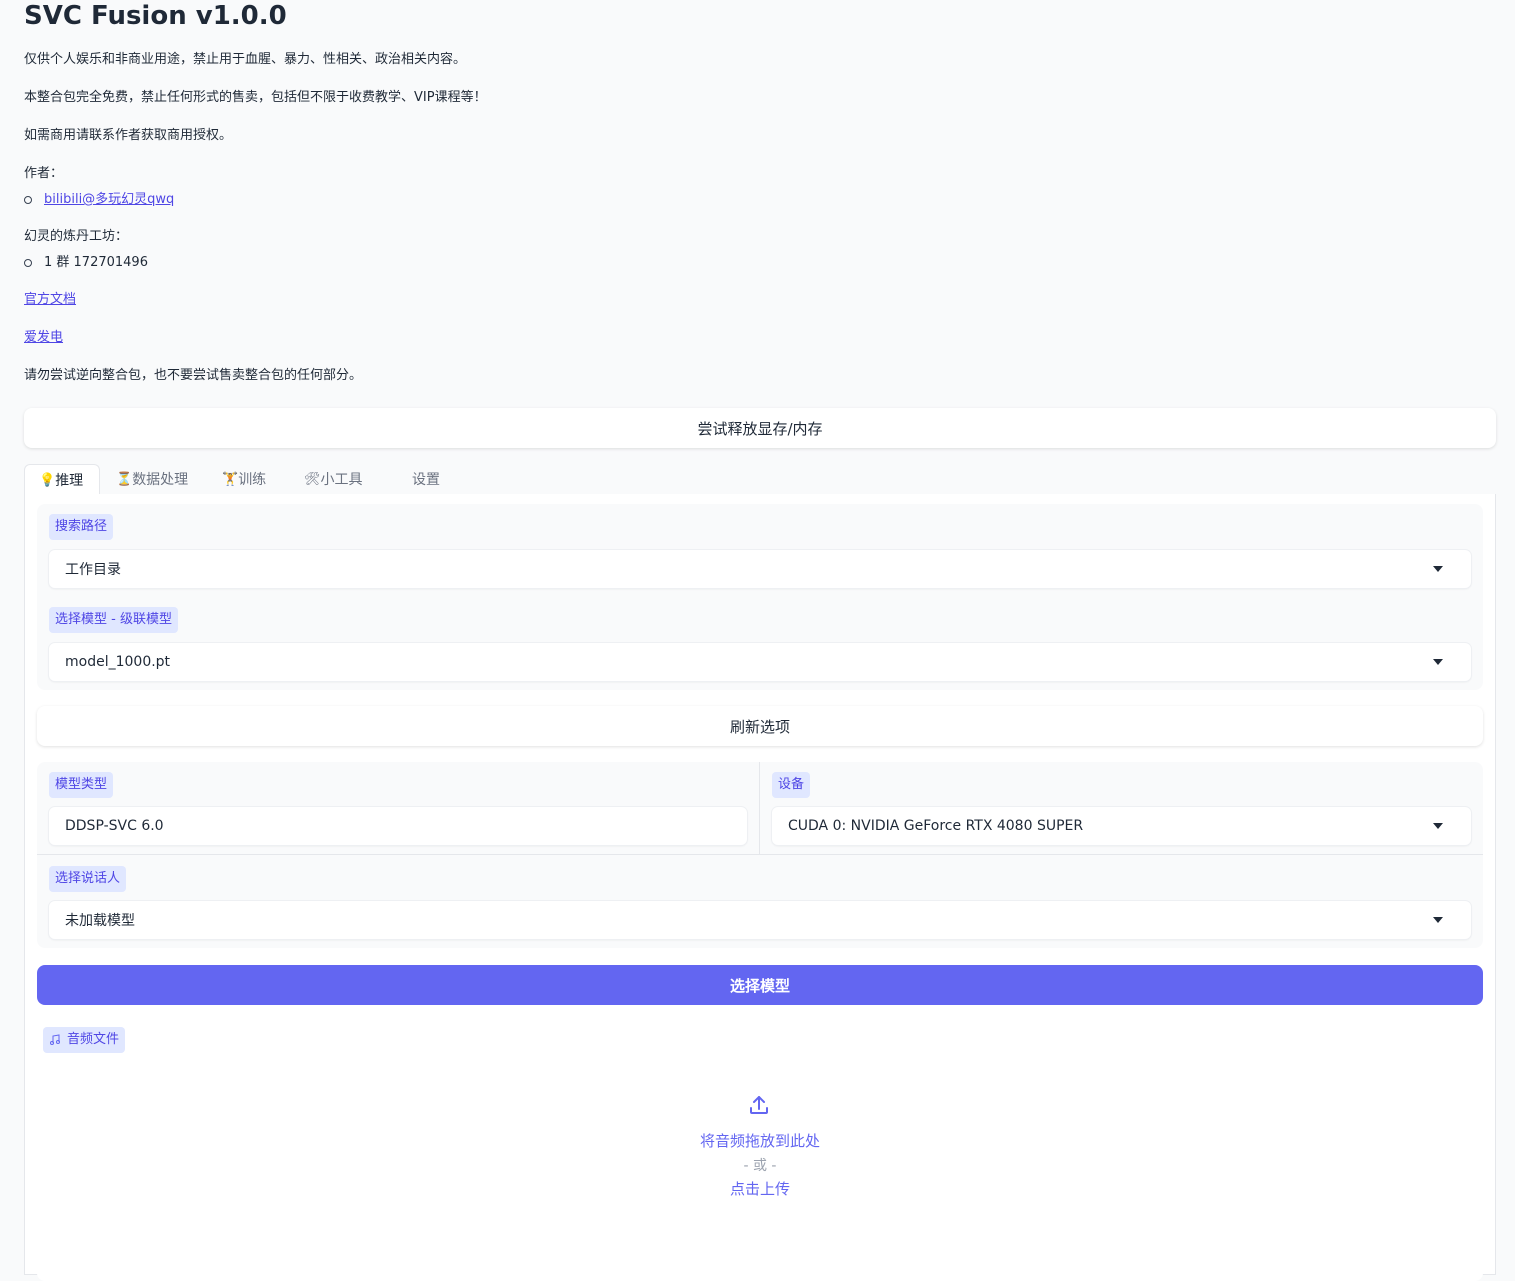  I want to click on author-label: 作者：, so click(44, 173).